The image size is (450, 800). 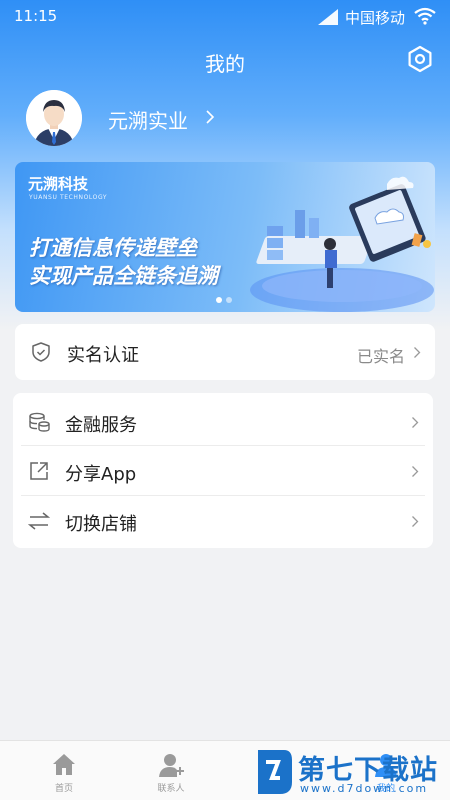 What do you see at coordinates (68, 197) in the screenshot?
I see `banner-brand-subtitle: YUANSU TECHNOLOGY` at bounding box center [68, 197].